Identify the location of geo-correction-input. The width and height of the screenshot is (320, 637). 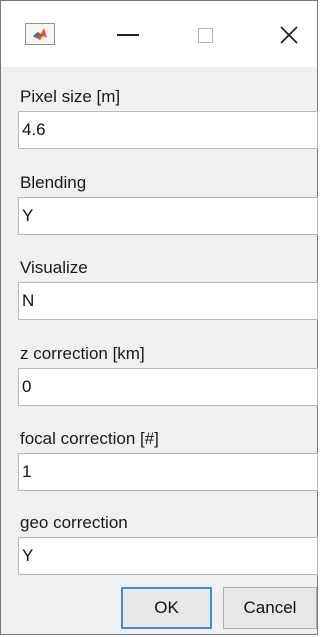
(168, 556).